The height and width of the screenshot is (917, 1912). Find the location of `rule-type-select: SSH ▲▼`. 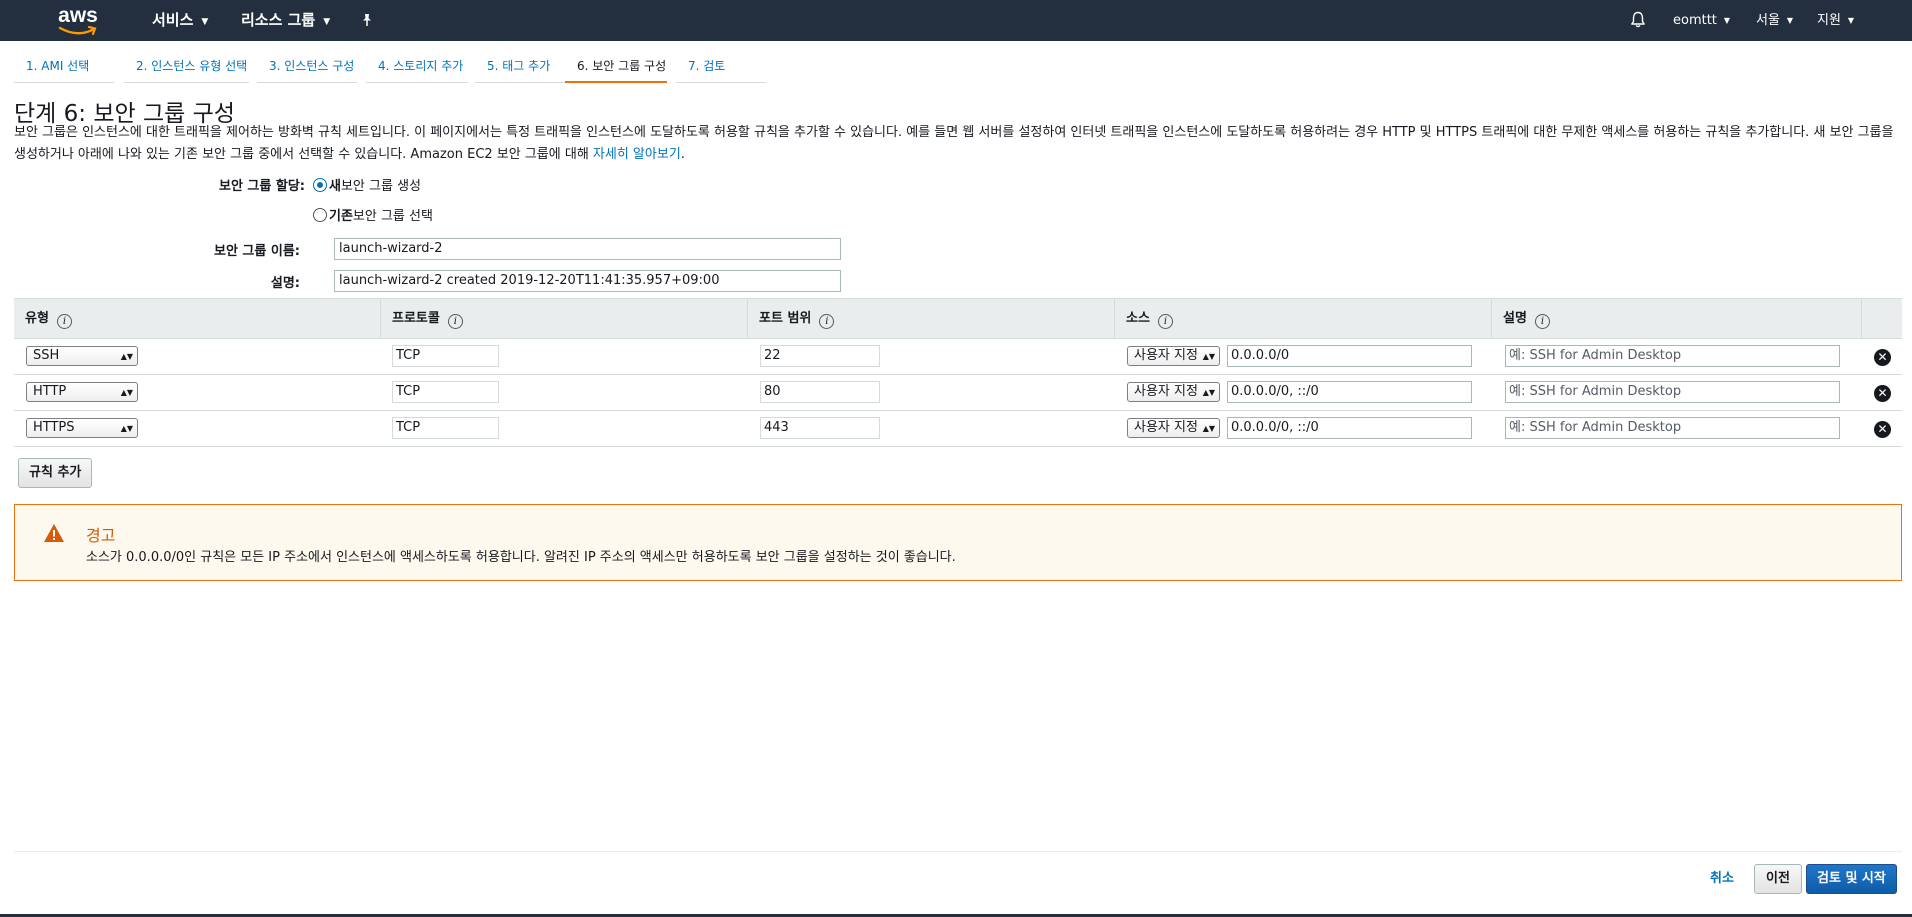

rule-type-select: SSH ▲▼ is located at coordinates (82, 356).